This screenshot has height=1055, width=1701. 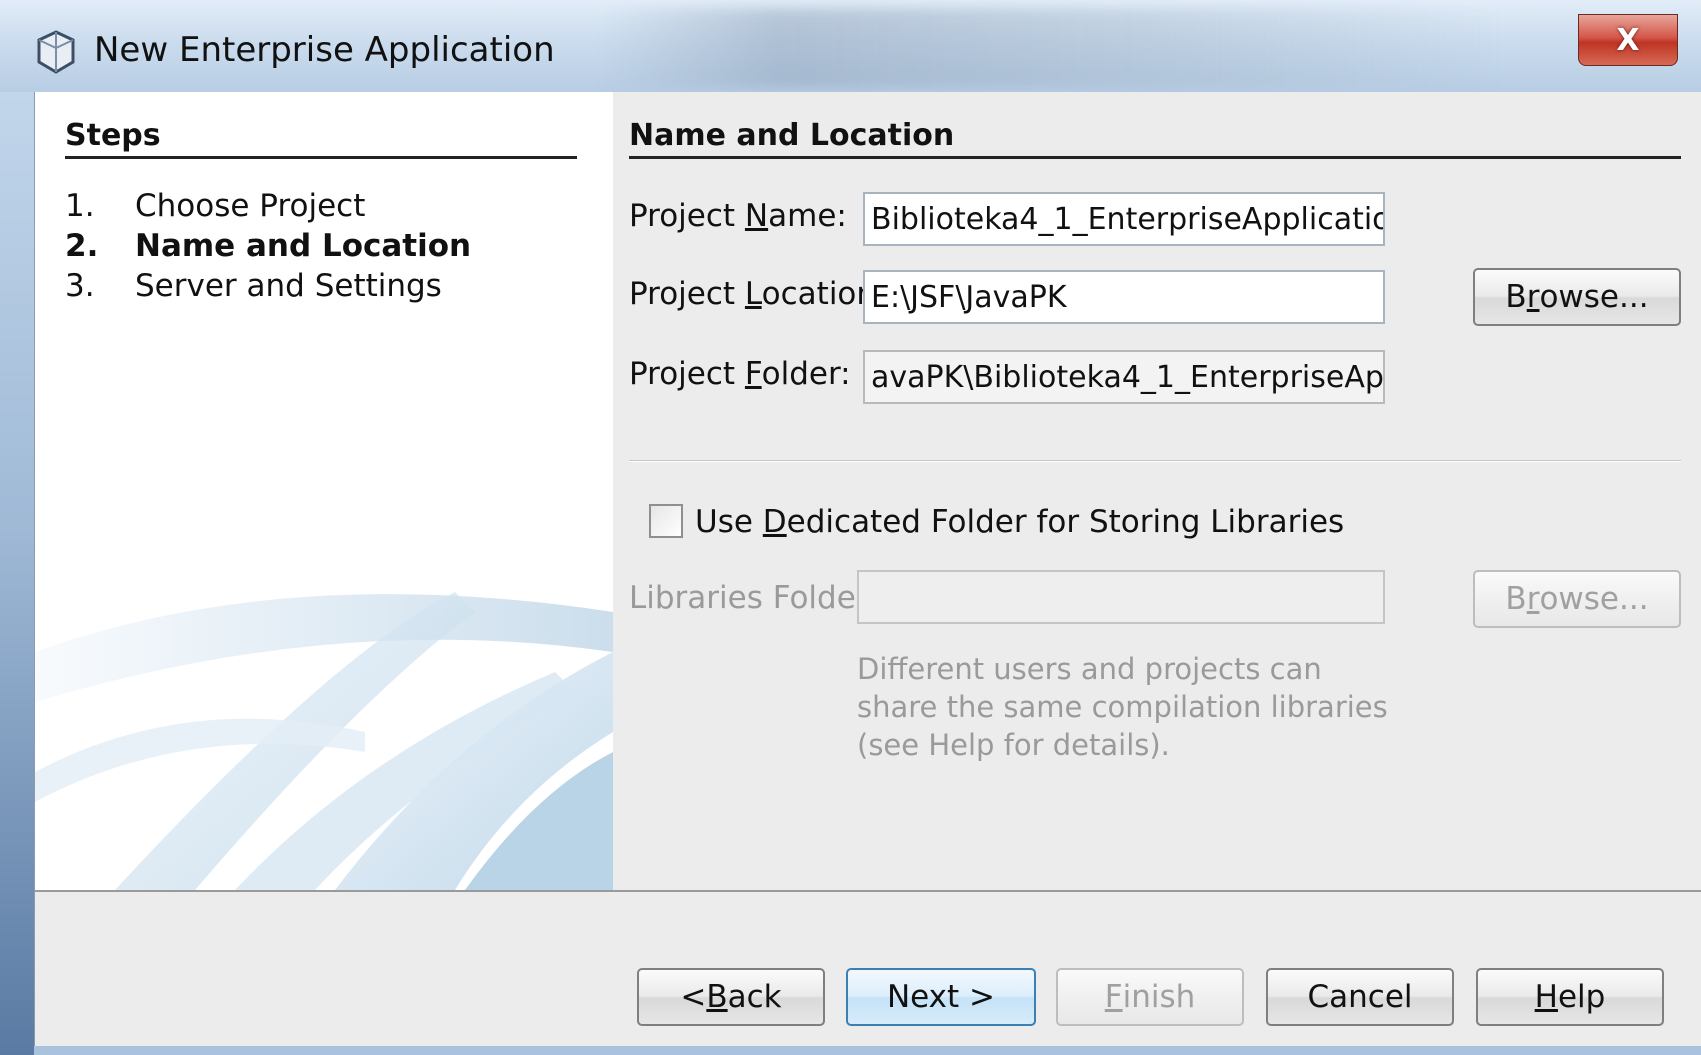 What do you see at coordinates (941, 997) in the screenshot?
I see `next-button: Next >` at bounding box center [941, 997].